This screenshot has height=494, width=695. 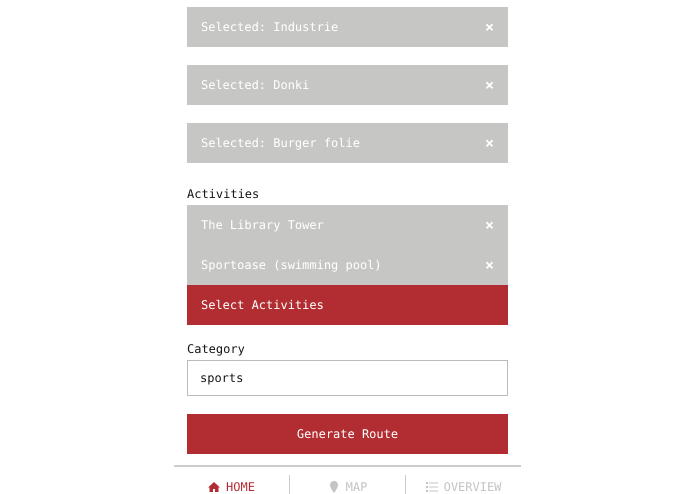 I want to click on category-field: sports, so click(x=347, y=378).